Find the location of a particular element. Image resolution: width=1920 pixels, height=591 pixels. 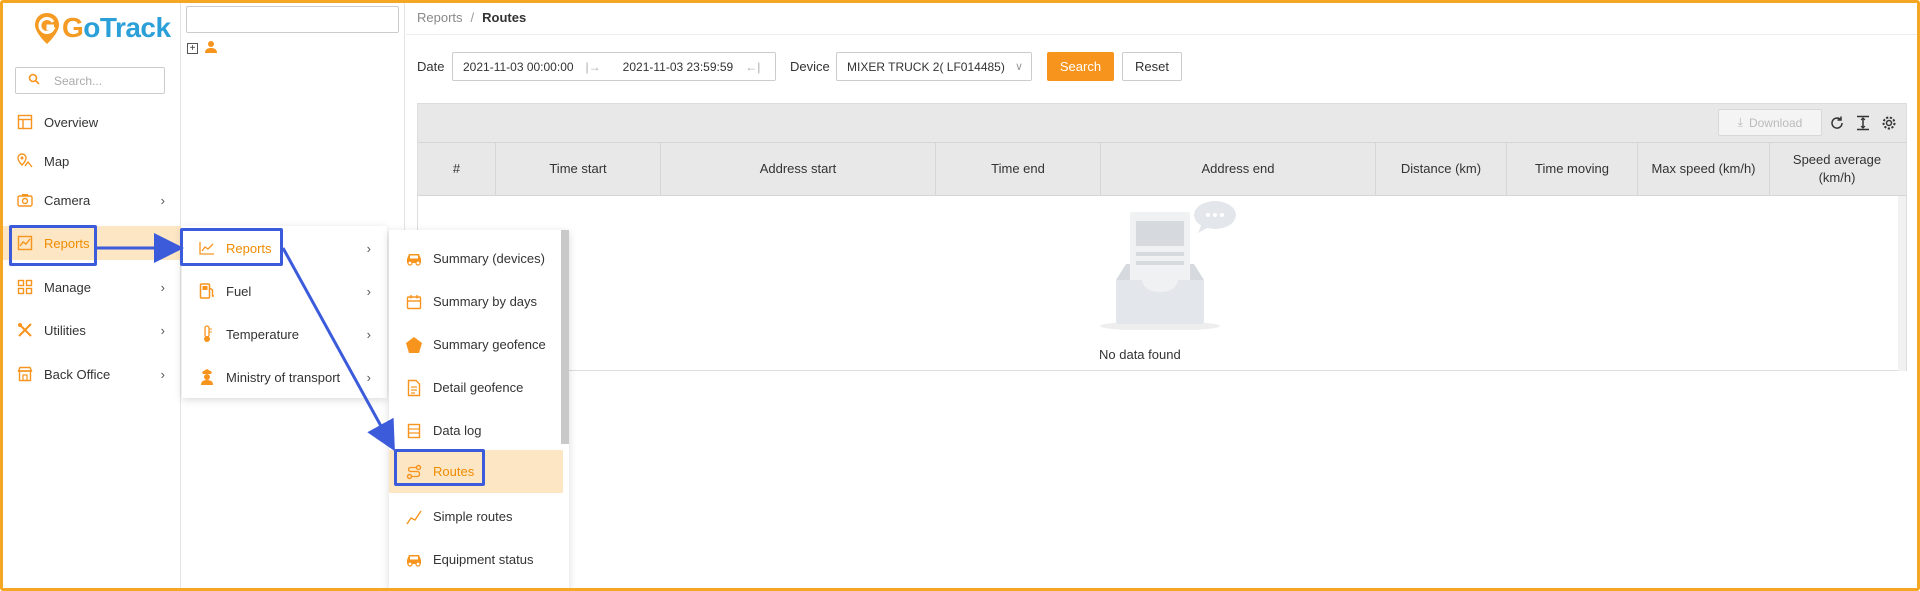

sidebar-item-label: Map is located at coordinates (57, 161).